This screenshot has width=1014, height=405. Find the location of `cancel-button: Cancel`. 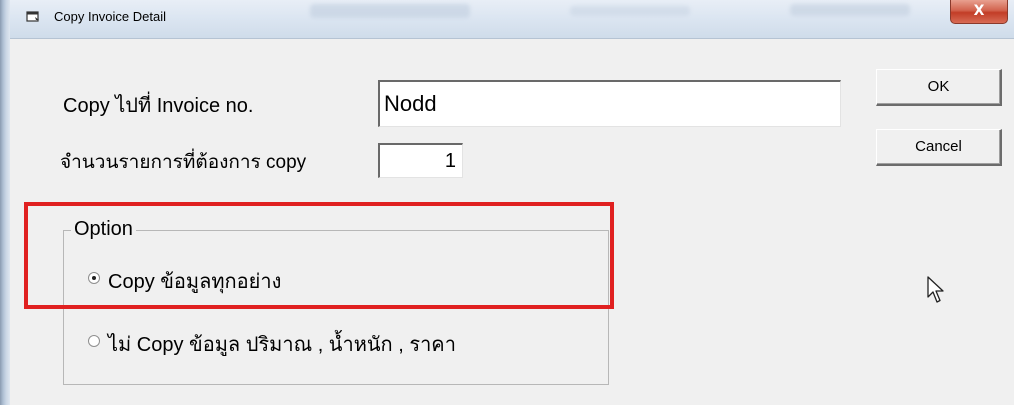

cancel-button: Cancel is located at coordinates (939, 147).